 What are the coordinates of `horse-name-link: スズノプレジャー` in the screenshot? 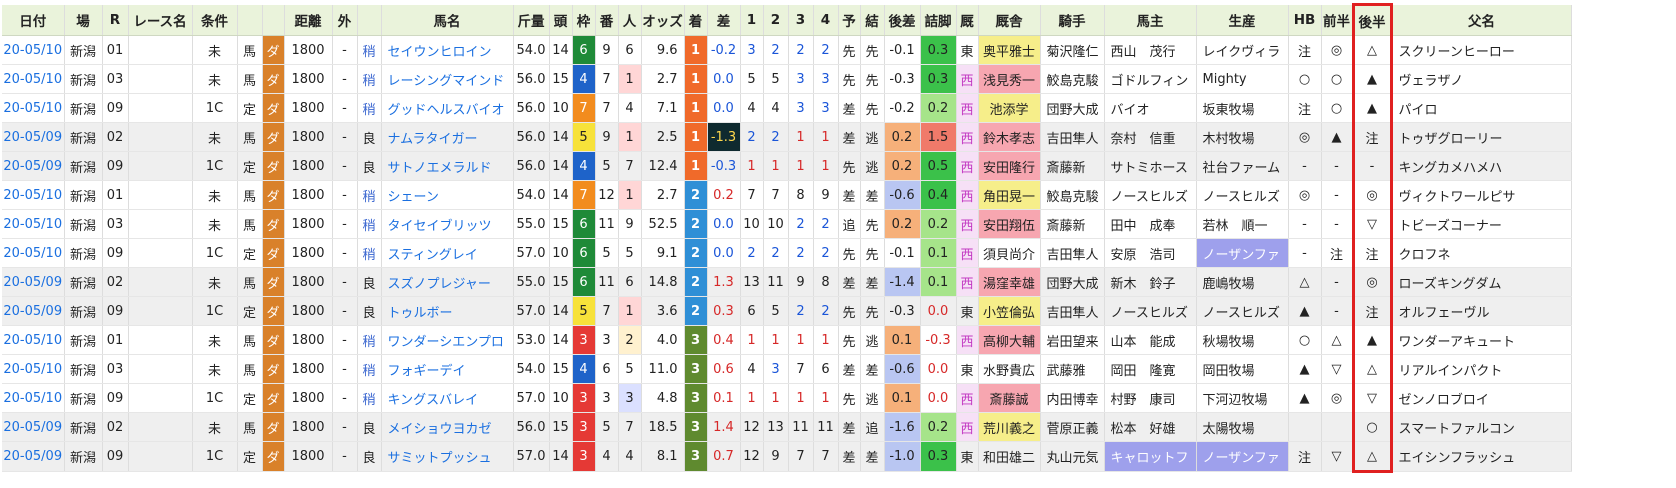 It's located at (447, 282).